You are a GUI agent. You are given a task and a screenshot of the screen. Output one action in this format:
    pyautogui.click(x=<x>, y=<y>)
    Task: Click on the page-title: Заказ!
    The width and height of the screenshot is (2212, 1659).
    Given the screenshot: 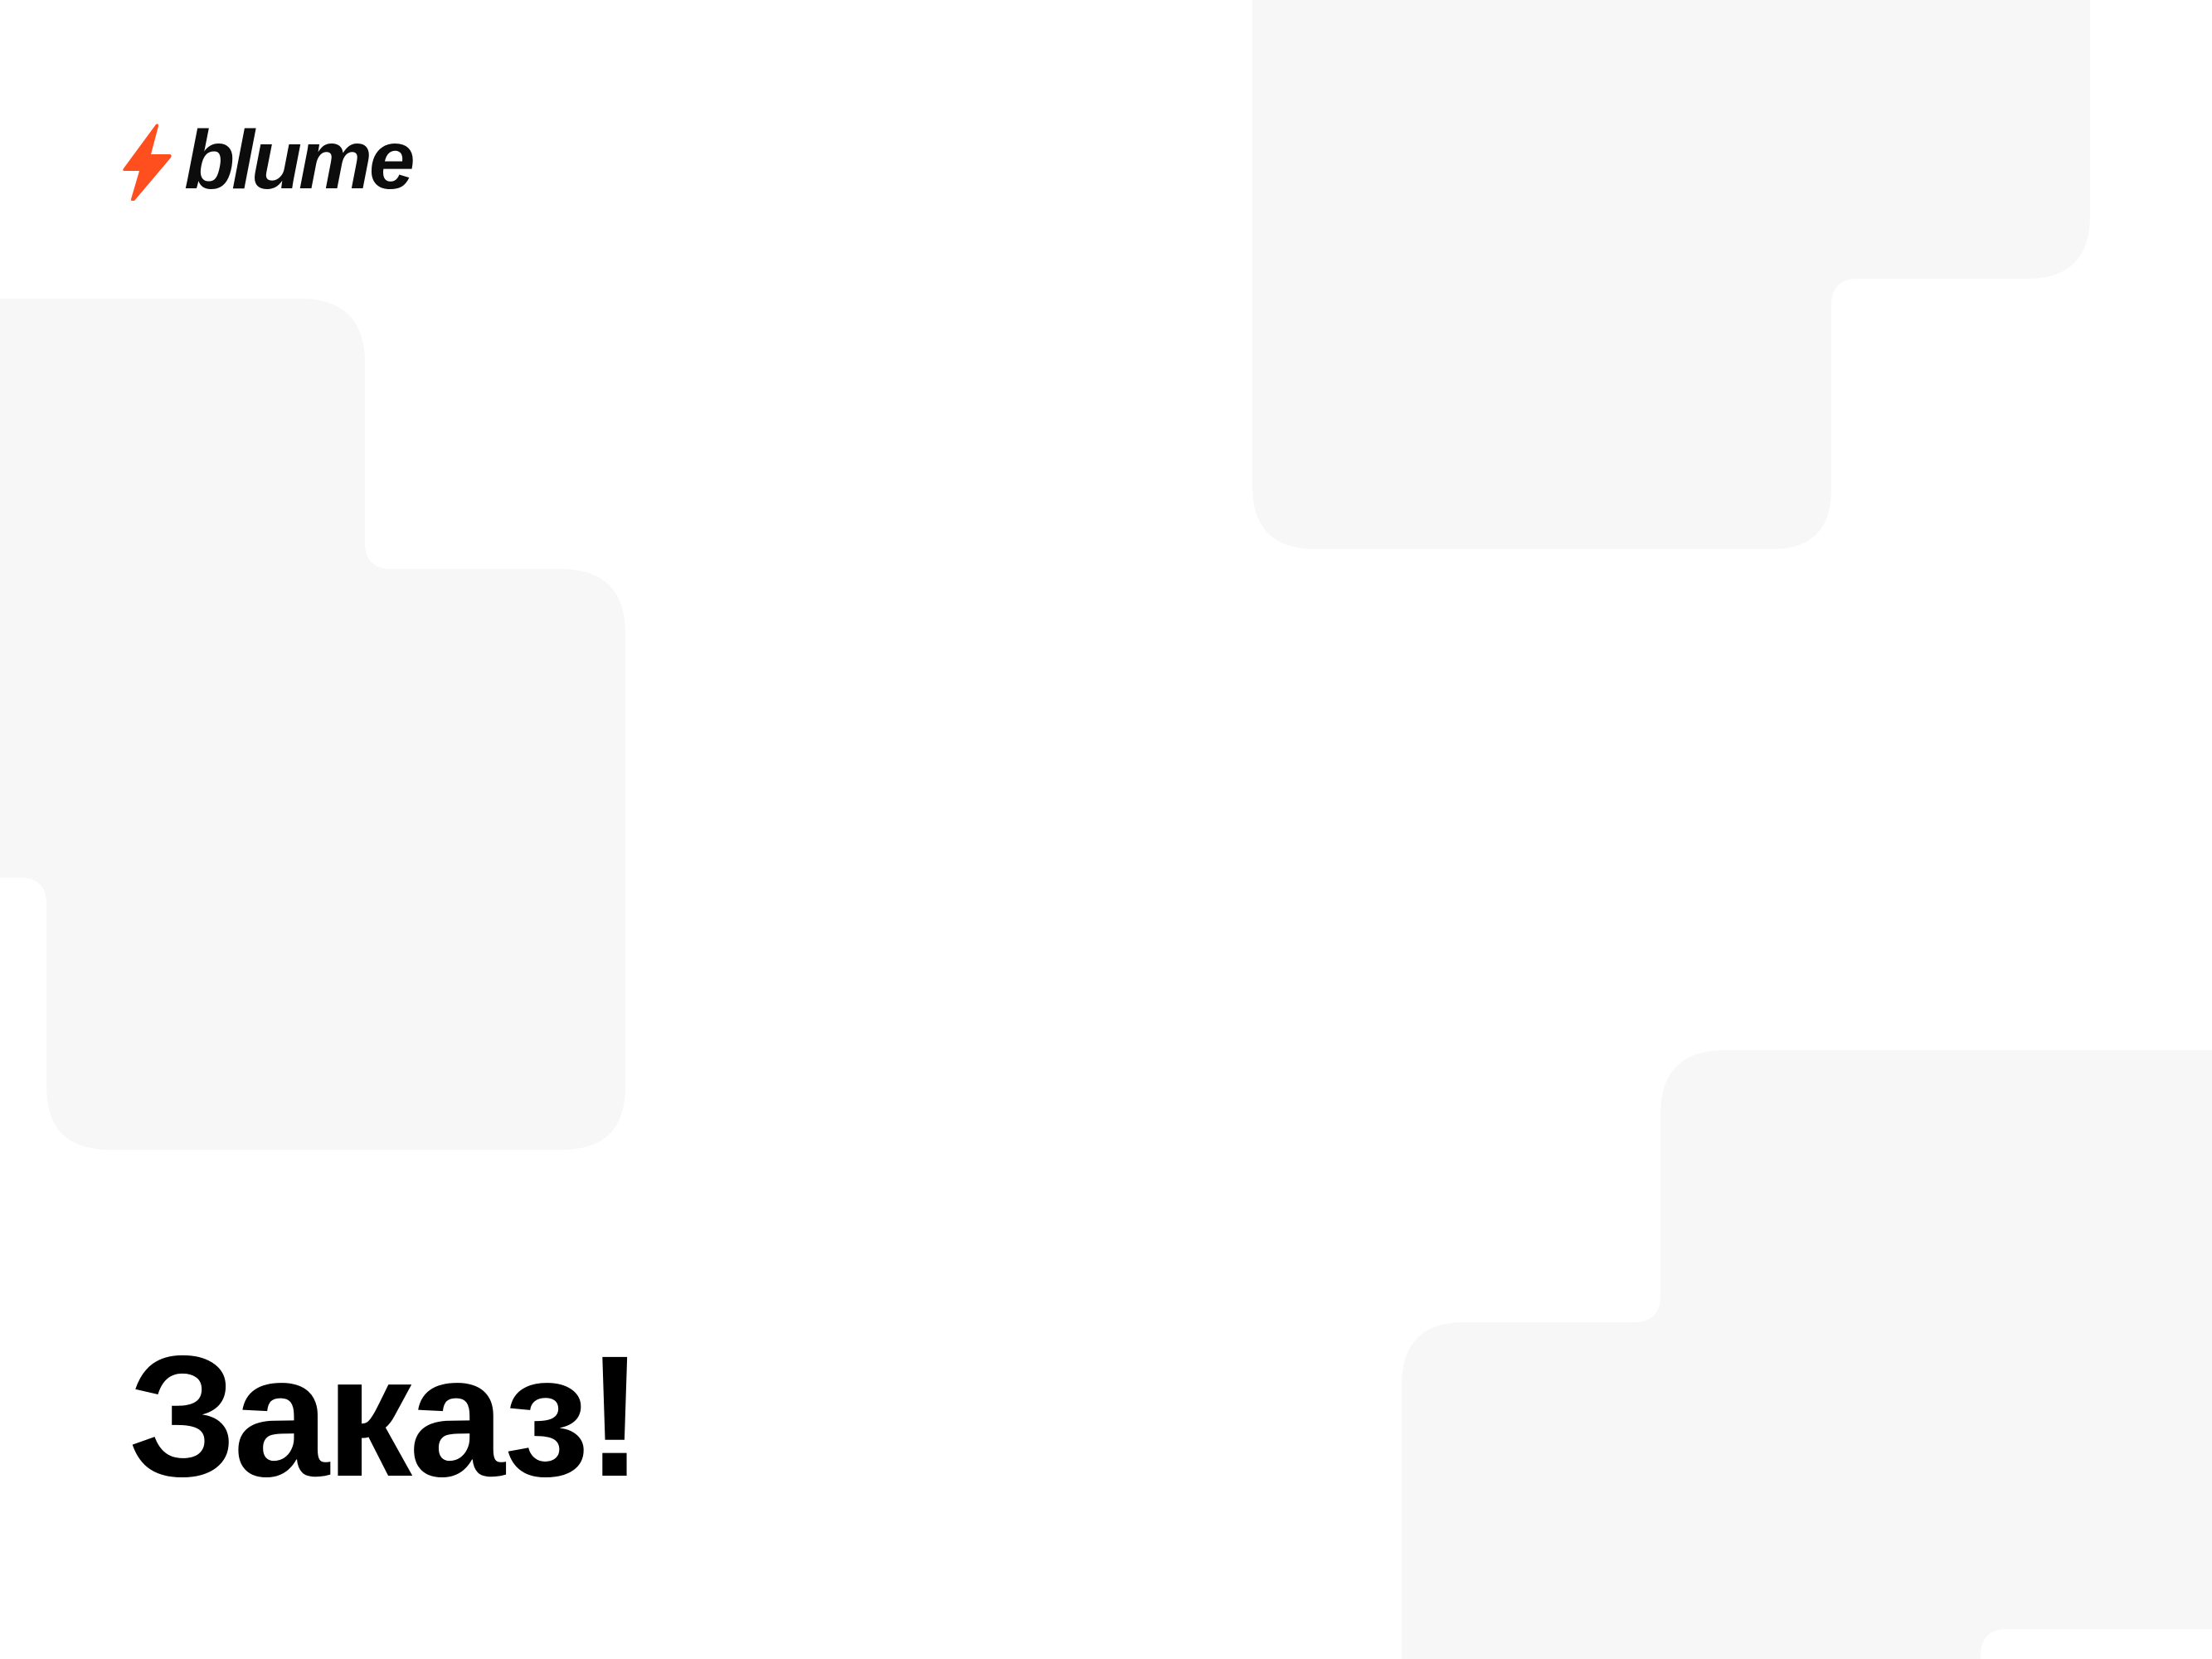 What is the action you would take?
    pyautogui.click(x=386, y=1417)
    